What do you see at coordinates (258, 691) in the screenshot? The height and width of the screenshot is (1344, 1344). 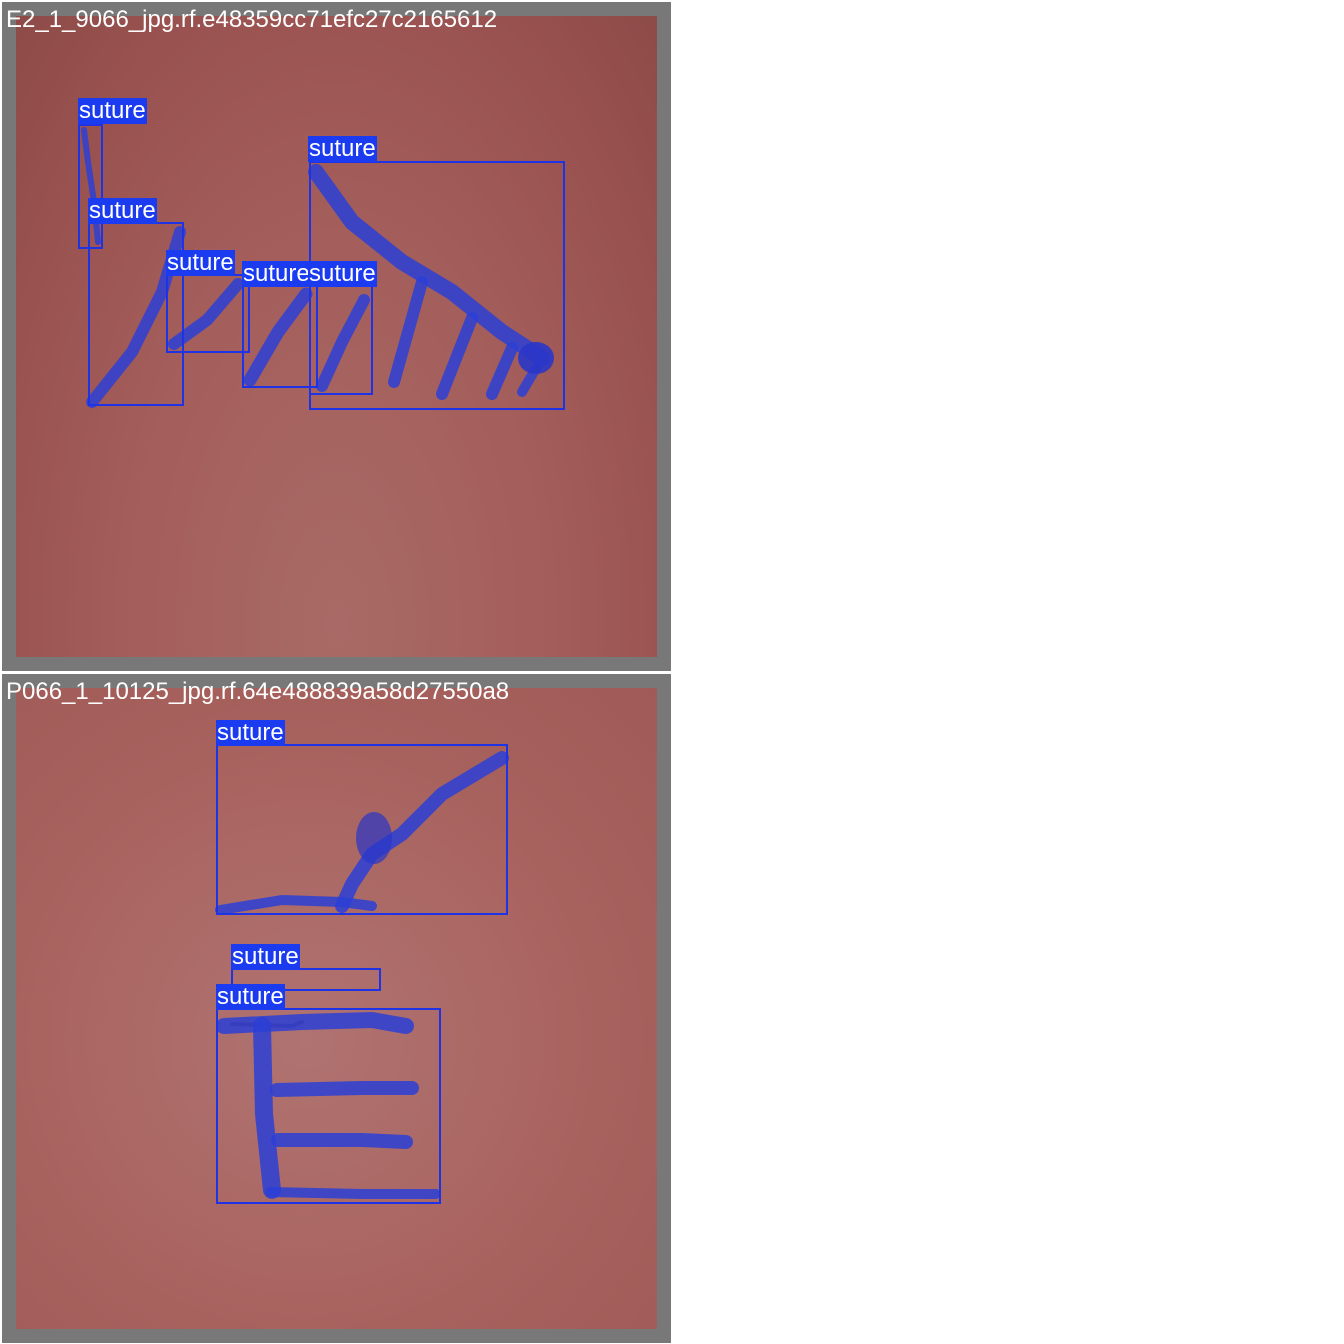 I see `image-filename: P066_1_10125_jpg.rf.64e488839a58d27550a8` at bounding box center [258, 691].